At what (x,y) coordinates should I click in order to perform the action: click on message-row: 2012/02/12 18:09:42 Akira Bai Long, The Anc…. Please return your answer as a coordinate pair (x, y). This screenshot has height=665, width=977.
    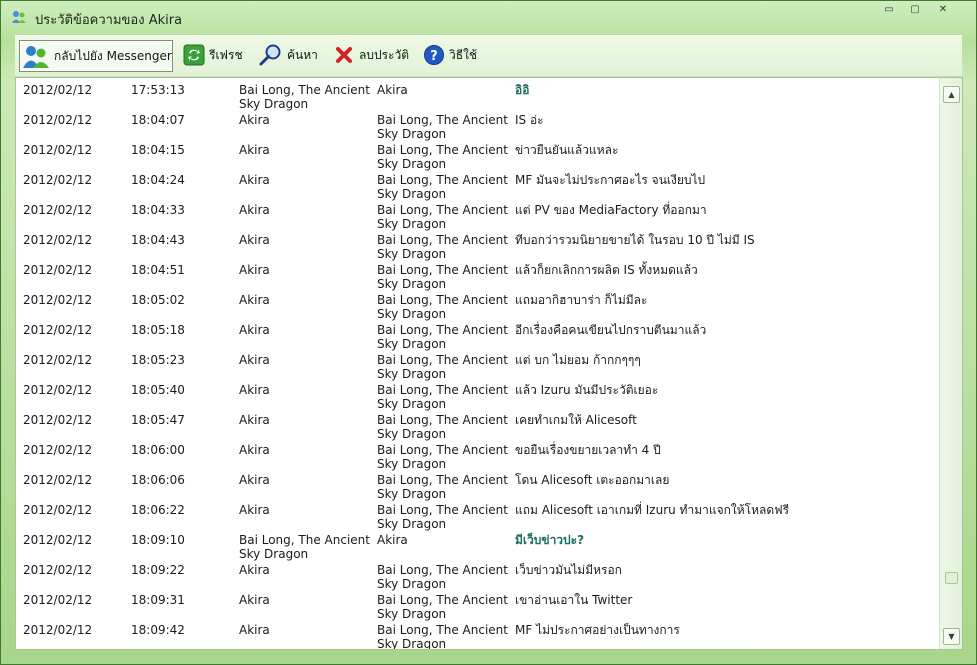
    Looking at the image, I should click on (477, 633).